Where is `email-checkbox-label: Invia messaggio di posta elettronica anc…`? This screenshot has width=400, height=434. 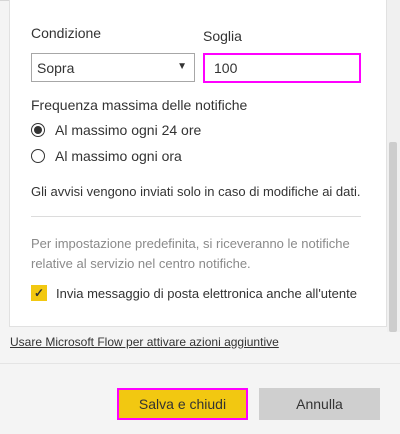 email-checkbox-label: Invia messaggio di posta elettronica anc… is located at coordinates (206, 293).